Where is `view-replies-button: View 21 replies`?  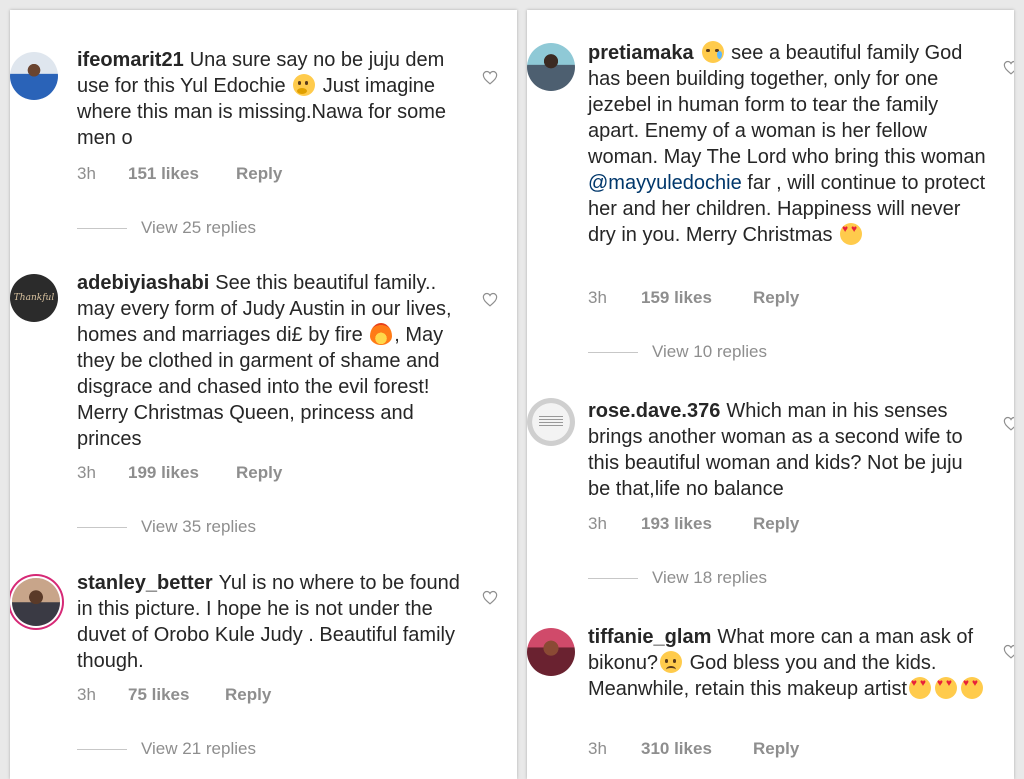 view-replies-button: View 21 replies is located at coordinates (166, 749).